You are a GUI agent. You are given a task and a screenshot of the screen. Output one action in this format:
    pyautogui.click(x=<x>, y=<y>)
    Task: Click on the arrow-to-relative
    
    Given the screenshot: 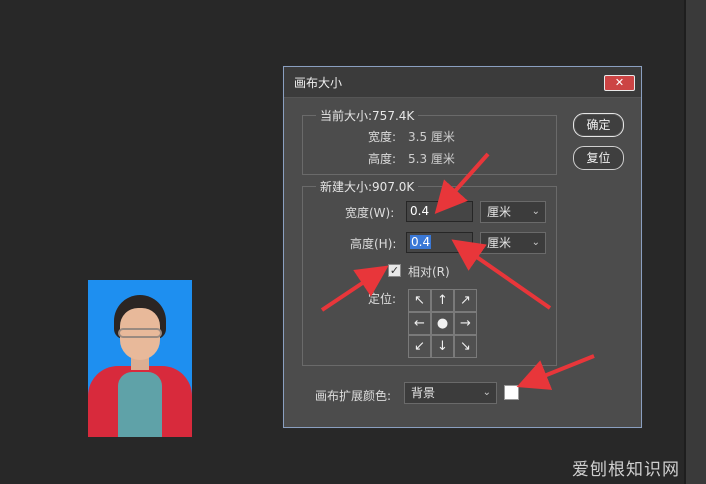 What is the action you would take?
    pyautogui.click(x=354, y=288)
    